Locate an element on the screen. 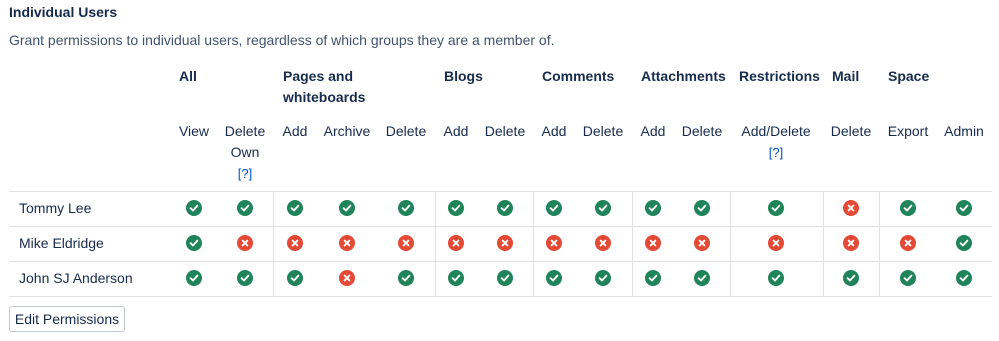 The height and width of the screenshot is (341, 999). column-header-label: Admin is located at coordinates (964, 131).